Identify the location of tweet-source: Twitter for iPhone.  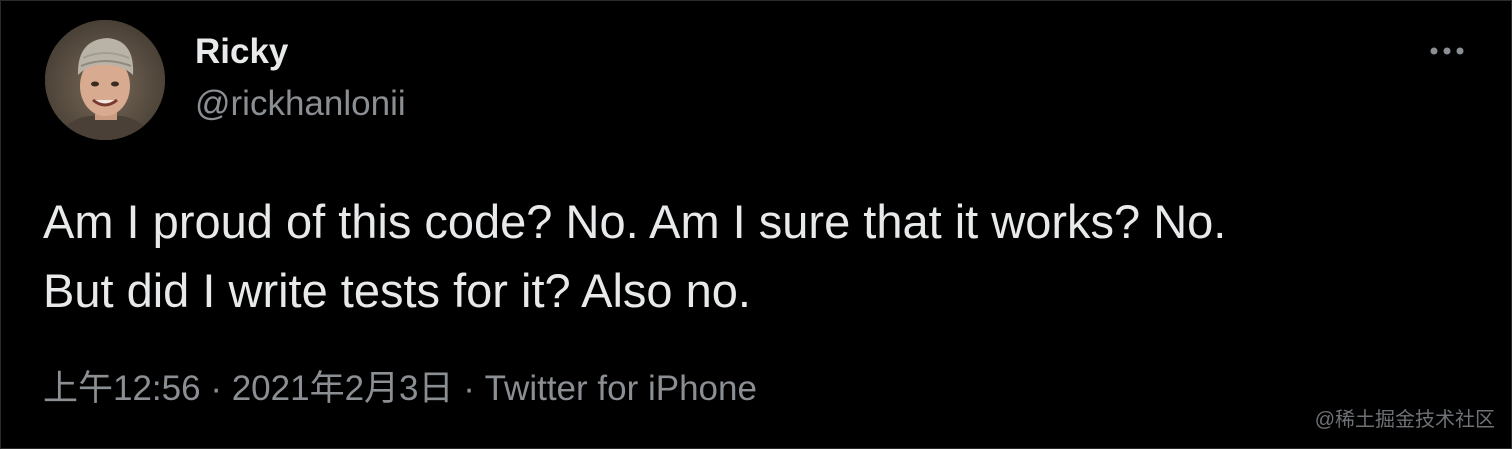
(621, 388).